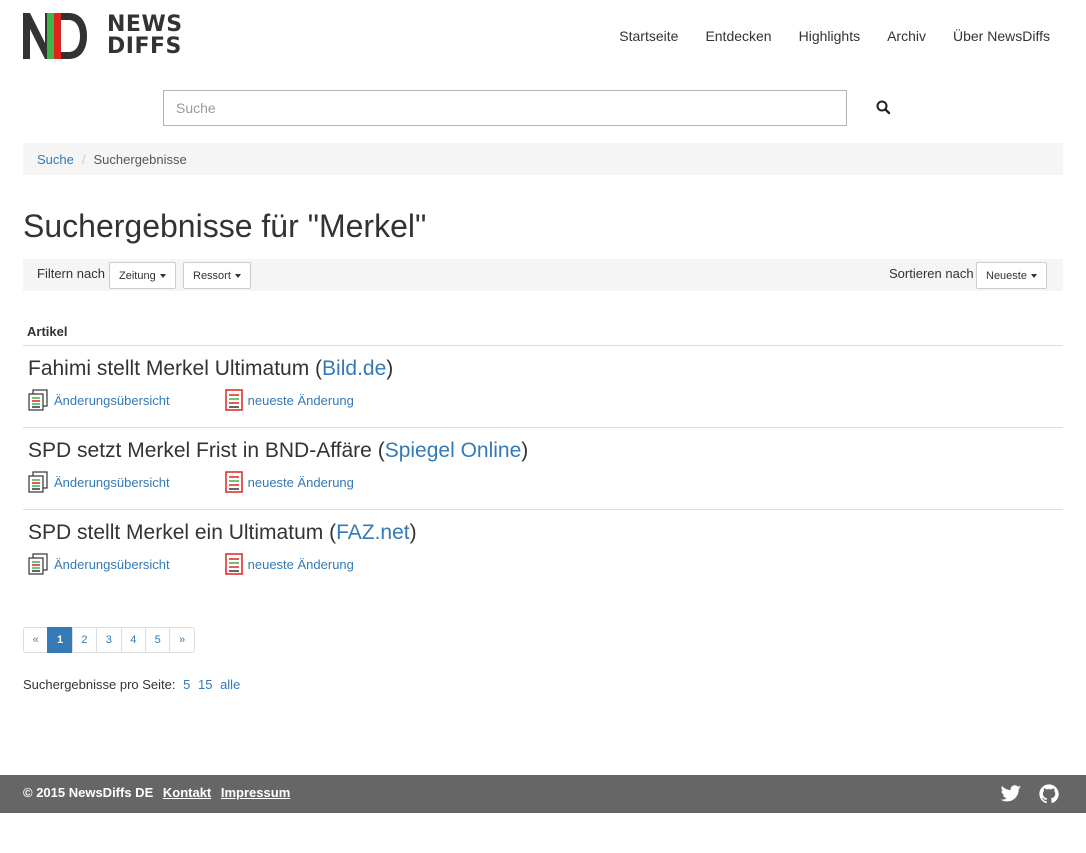 This screenshot has height=853, width=1086. I want to click on pagination-page-1: 1, so click(60, 640).